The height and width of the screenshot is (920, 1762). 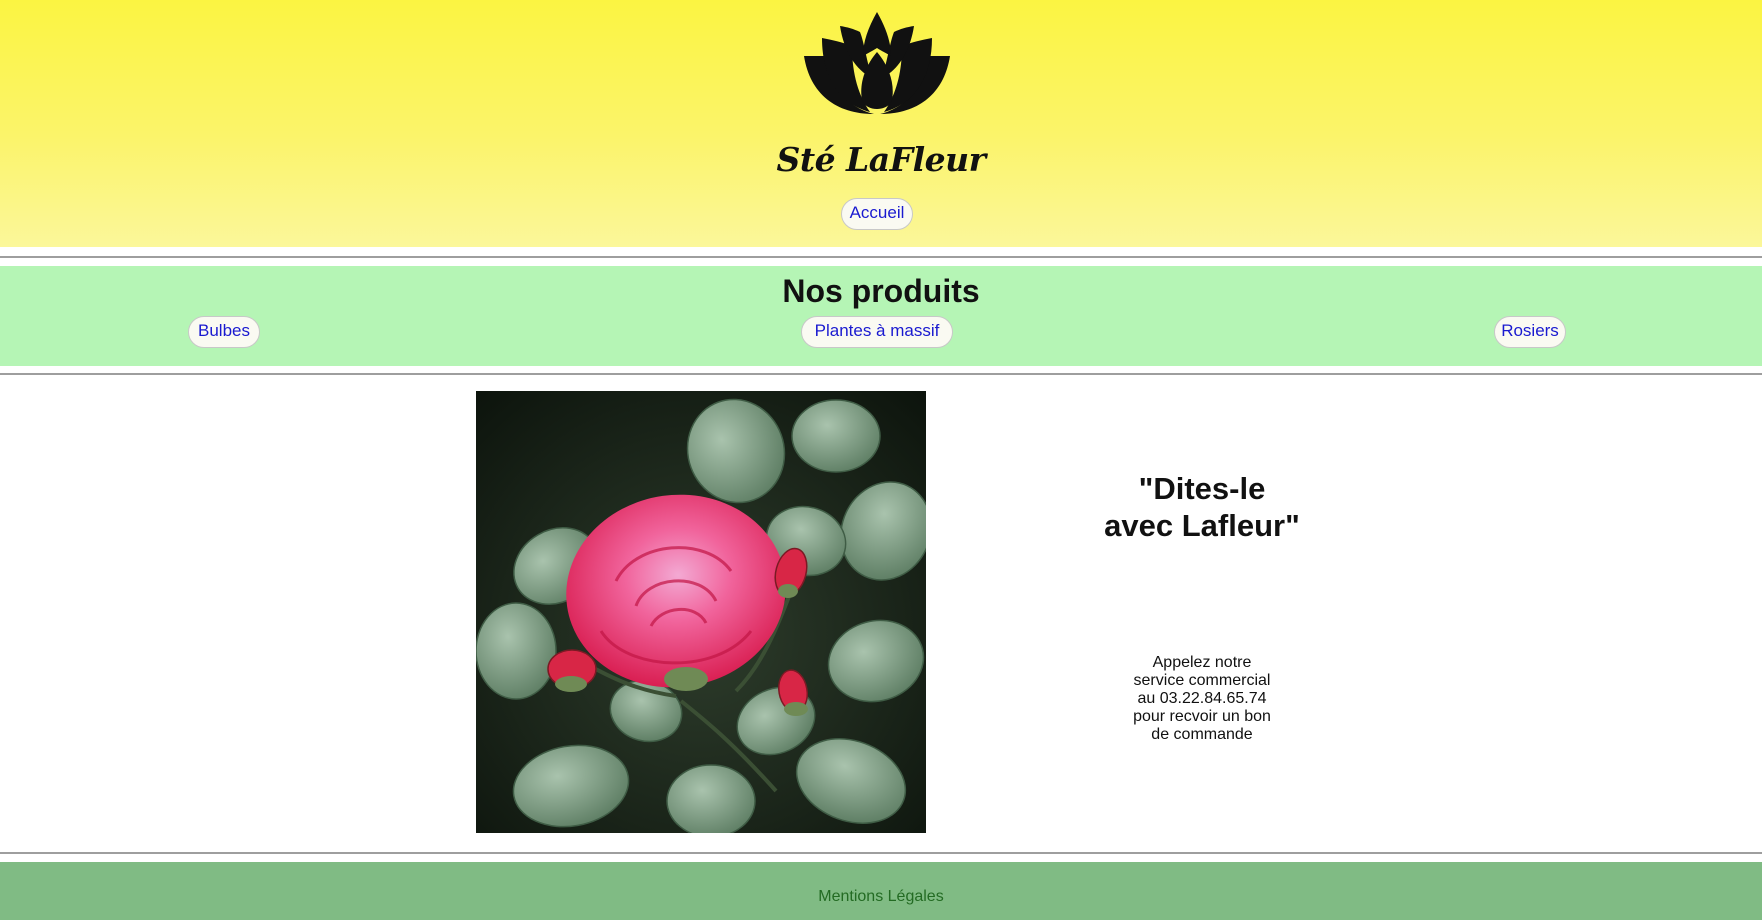 What do you see at coordinates (1202, 507) in the screenshot?
I see `slogan: "Dites-le avec Lafleur"` at bounding box center [1202, 507].